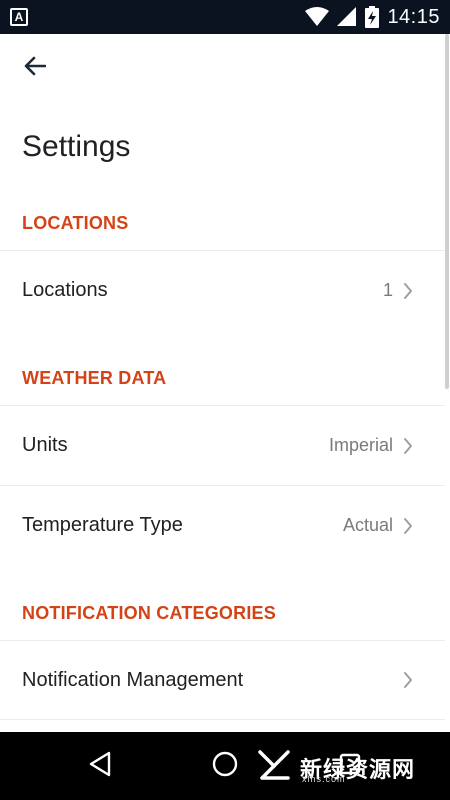 This screenshot has height=800, width=450. I want to click on app-notification-icon: A, so click(19, 17).